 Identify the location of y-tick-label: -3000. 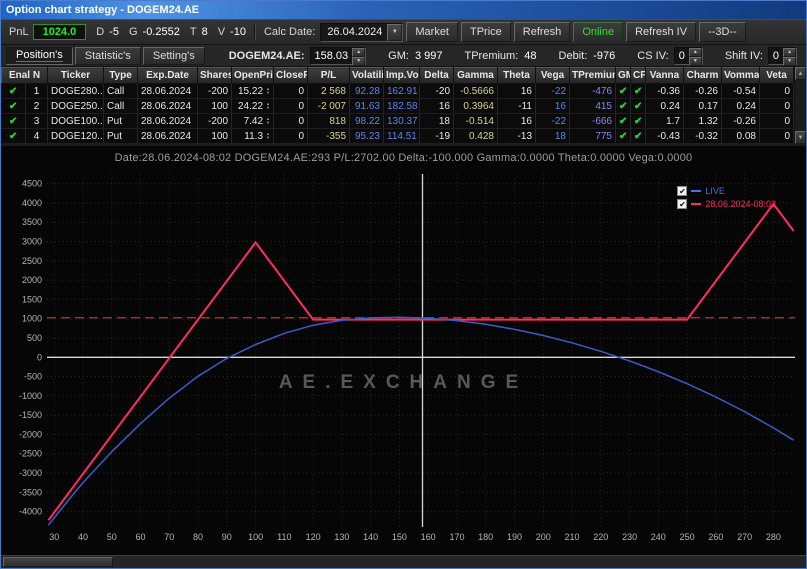
(30, 473).